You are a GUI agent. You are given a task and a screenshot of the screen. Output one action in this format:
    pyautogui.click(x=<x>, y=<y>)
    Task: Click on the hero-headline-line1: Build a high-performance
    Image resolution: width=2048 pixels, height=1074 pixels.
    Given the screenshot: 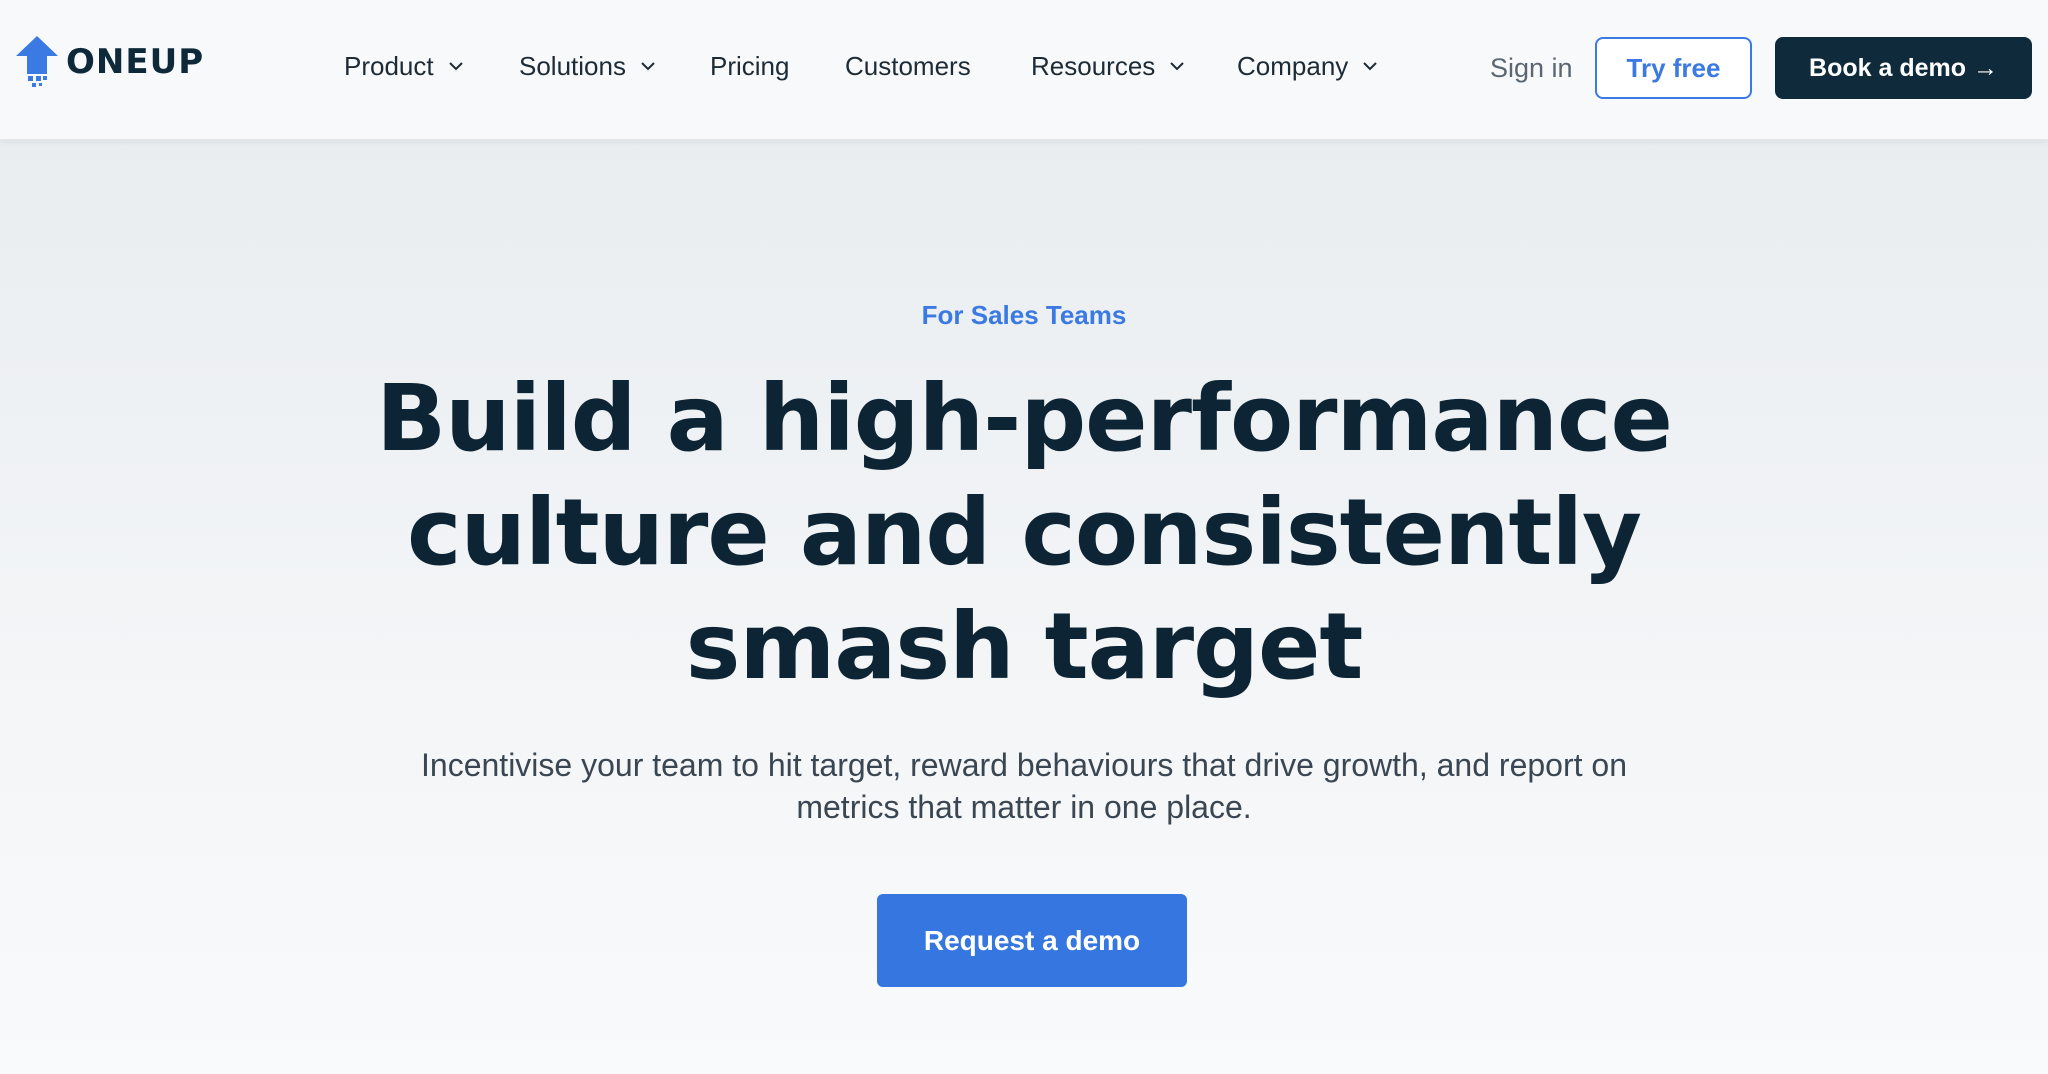 What is the action you would take?
    pyautogui.click(x=1024, y=418)
    